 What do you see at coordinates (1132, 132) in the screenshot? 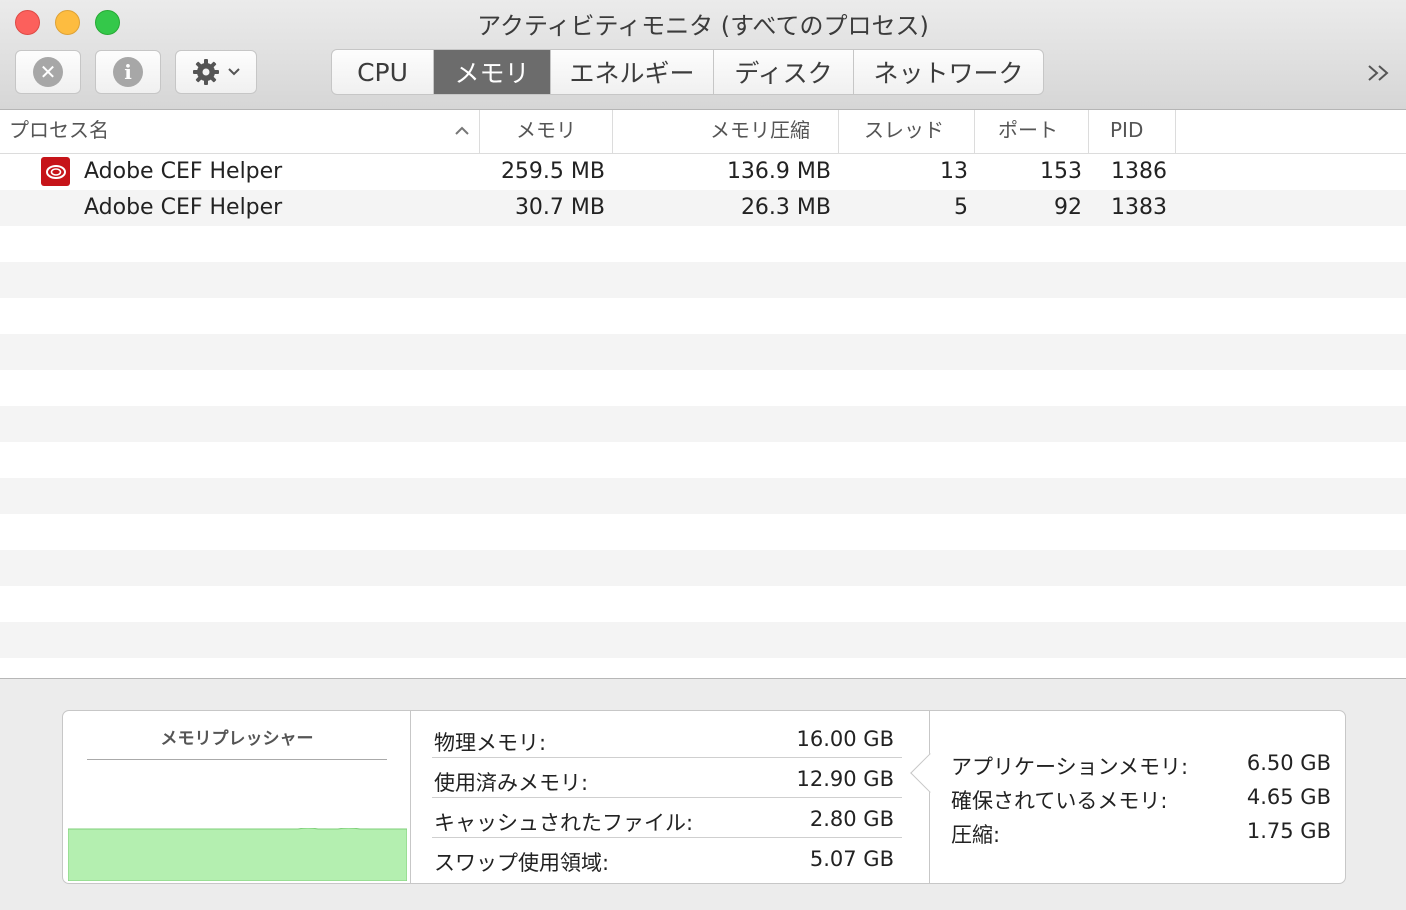
I see `column-header-pid: PID` at bounding box center [1132, 132].